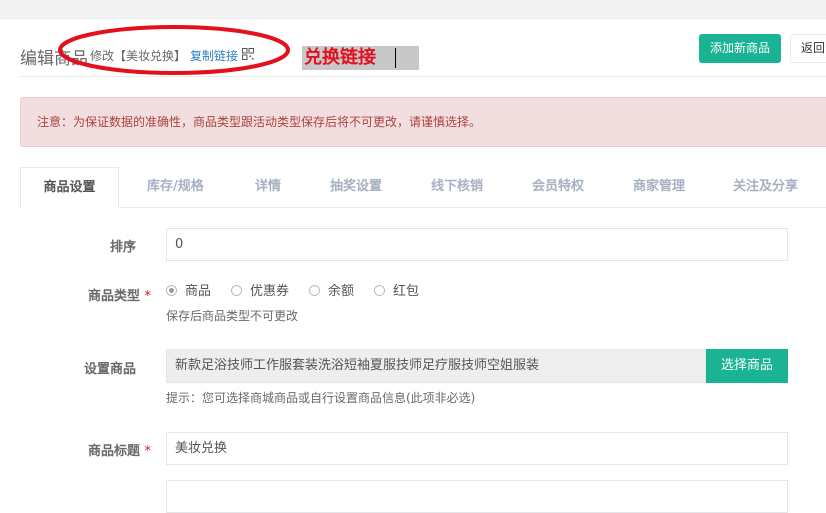 This screenshot has height=513, width=826. What do you see at coordinates (175, 187) in the screenshot?
I see `tab-stock-spec: 库存/规格` at bounding box center [175, 187].